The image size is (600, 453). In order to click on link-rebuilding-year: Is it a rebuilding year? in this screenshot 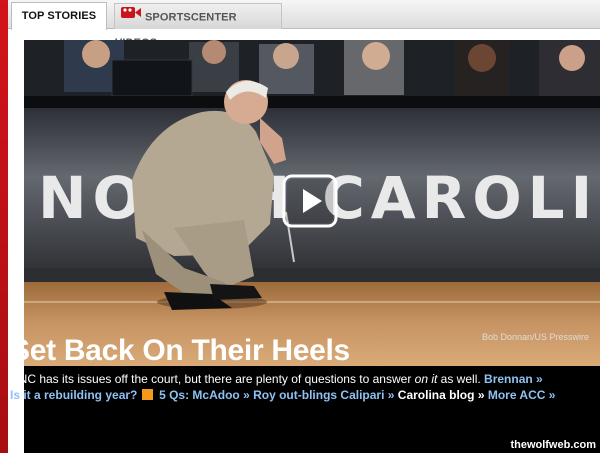, I will do `click(73, 395)`.